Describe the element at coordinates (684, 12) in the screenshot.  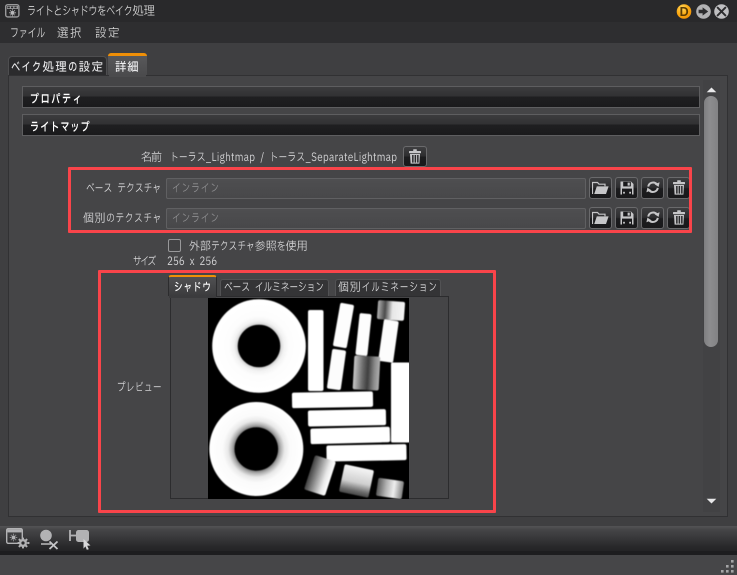
I see `svg-text: D` at that location.